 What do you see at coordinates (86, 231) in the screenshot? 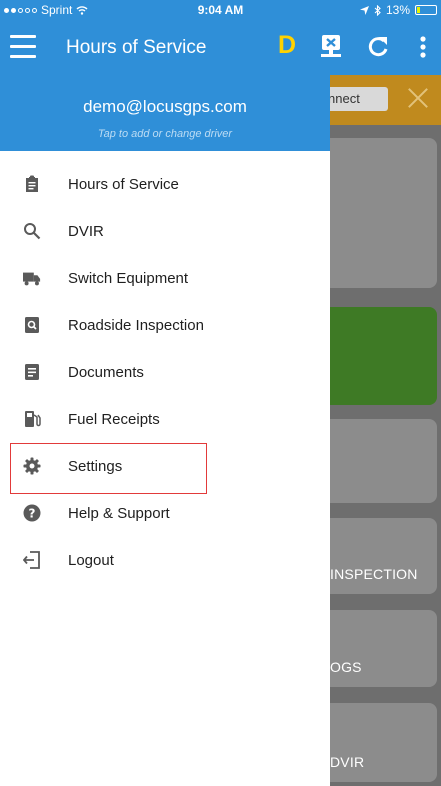
I see `menu-item-label: DVIR` at bounding box center [86, 231].